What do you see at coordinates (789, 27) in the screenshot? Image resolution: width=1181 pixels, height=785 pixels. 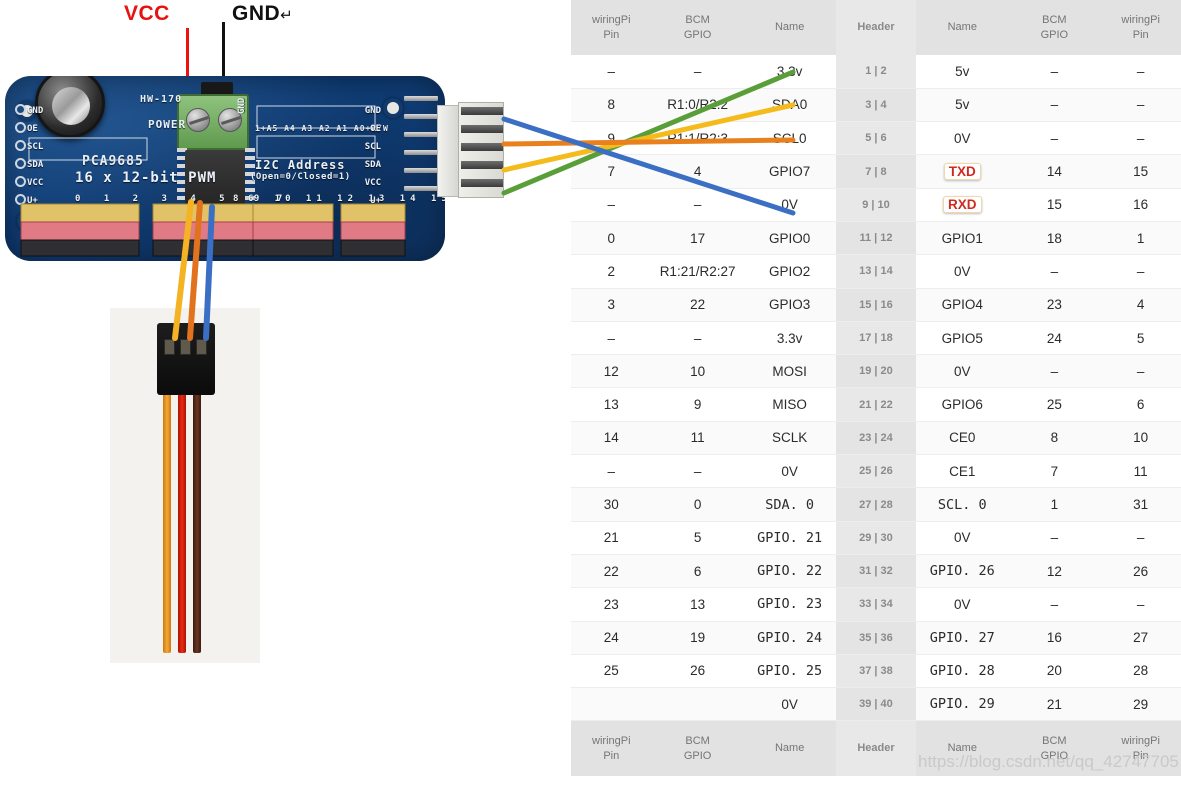 I see `col-head-name-left: Name` at bounding box center [789, 27].